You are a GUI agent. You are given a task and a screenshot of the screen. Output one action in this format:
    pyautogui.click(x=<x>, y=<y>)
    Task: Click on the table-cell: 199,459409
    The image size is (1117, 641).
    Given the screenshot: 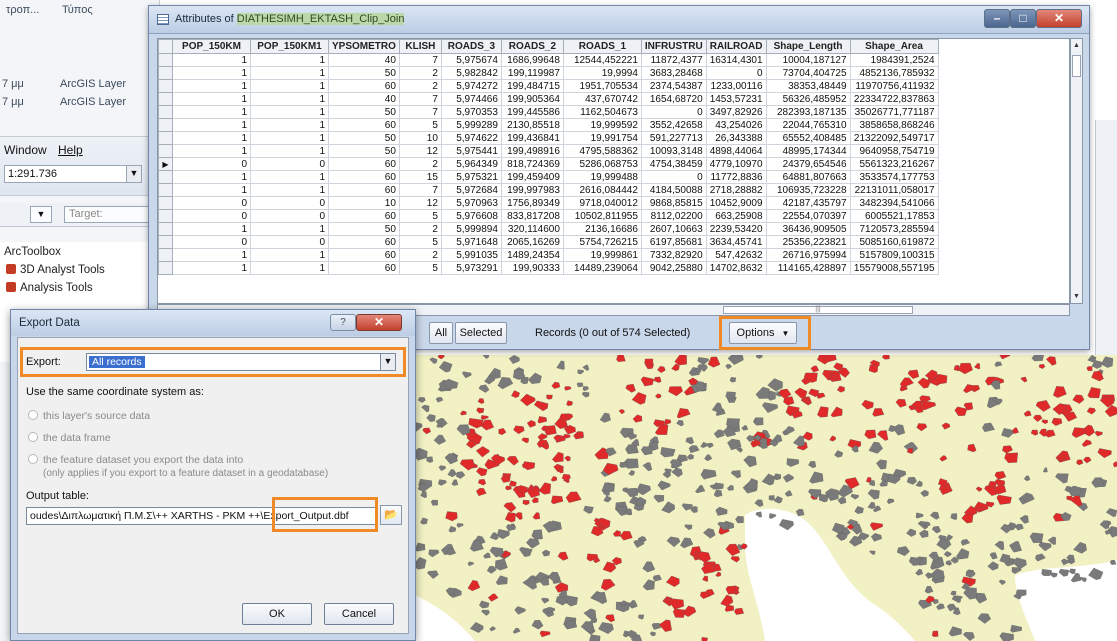 What is the action you would take?
    pyautogui.click(x=532, y=177)
    